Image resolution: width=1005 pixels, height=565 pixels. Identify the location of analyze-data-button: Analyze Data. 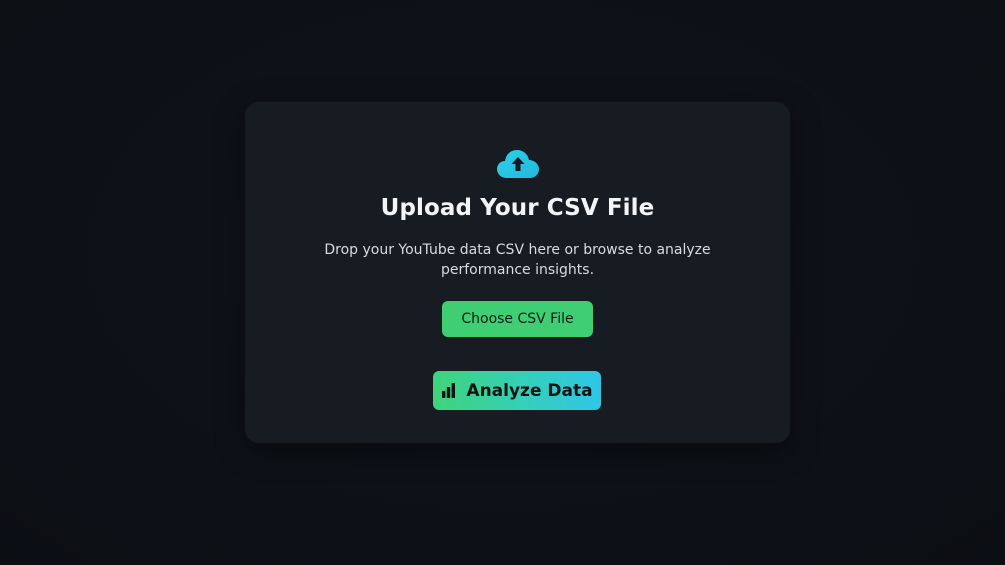
(517, 390).